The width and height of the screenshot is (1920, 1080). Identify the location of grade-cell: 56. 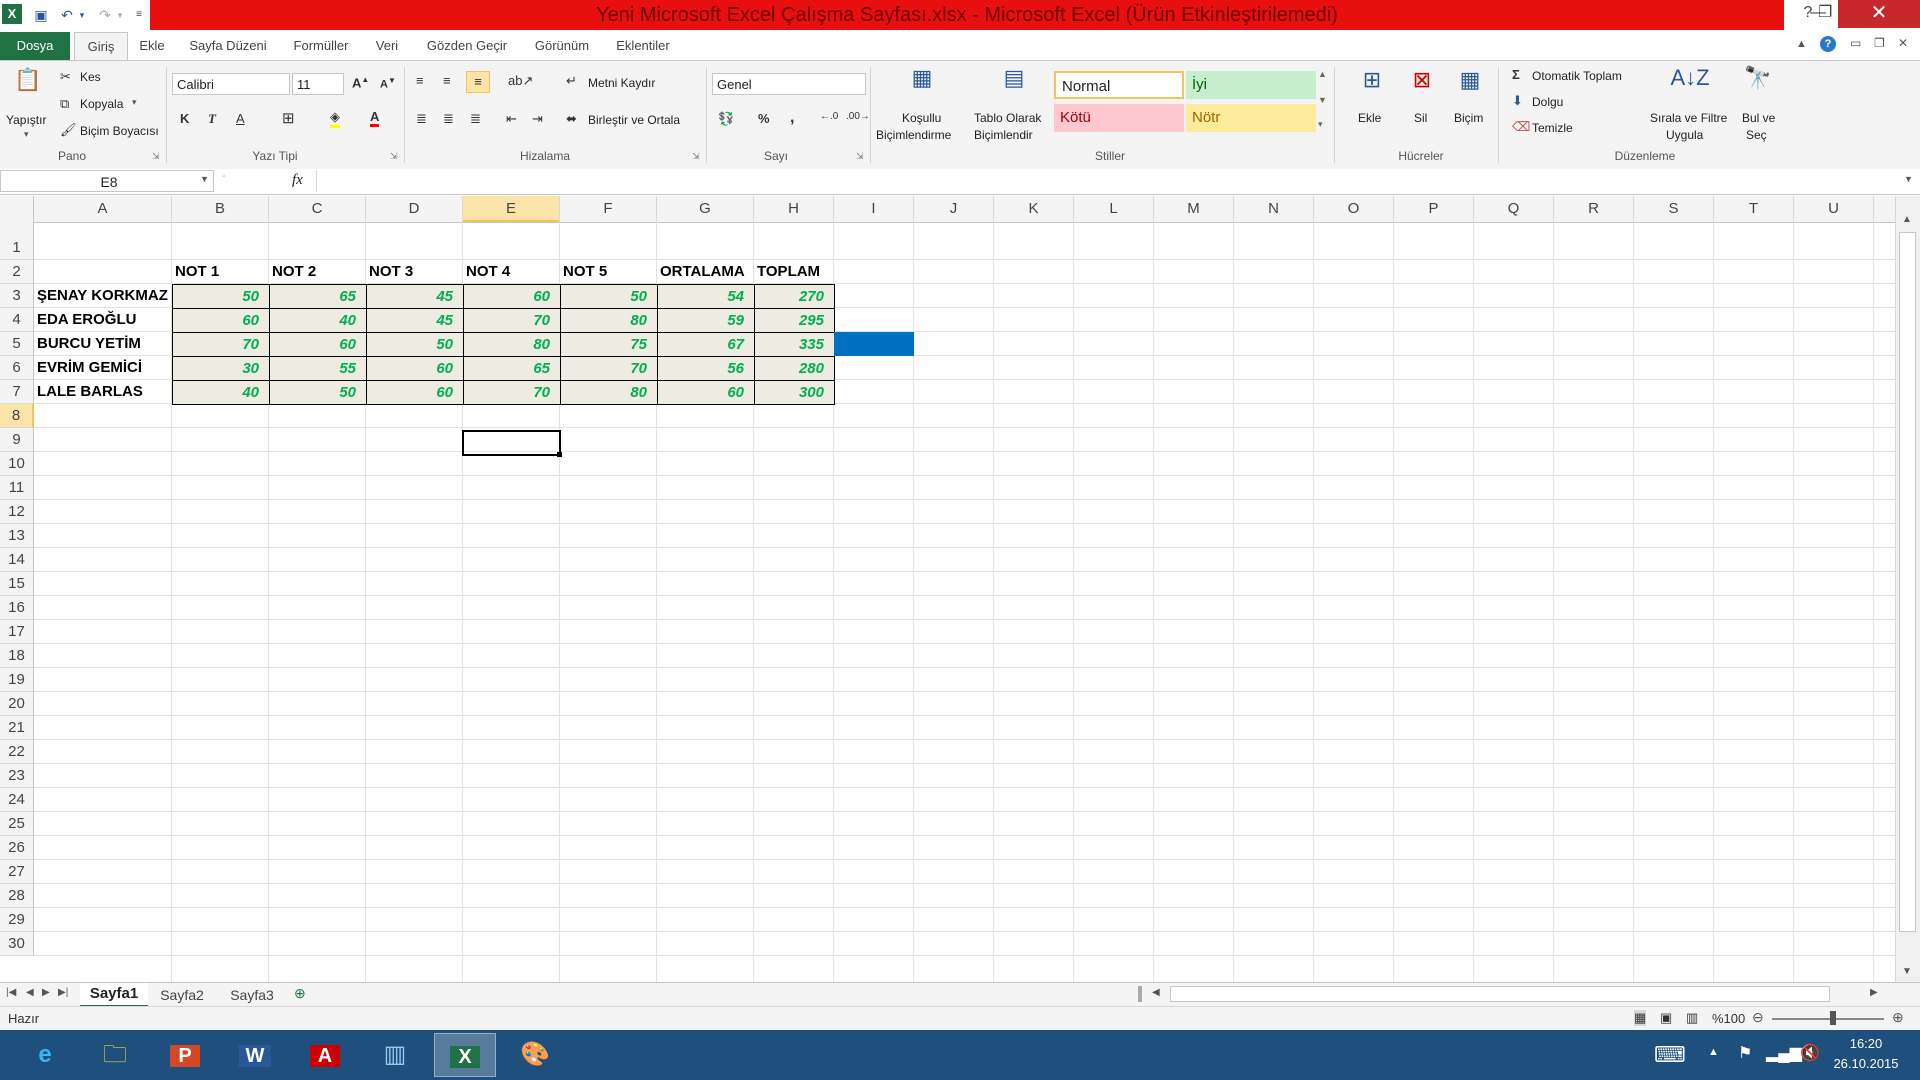
(706, 368).